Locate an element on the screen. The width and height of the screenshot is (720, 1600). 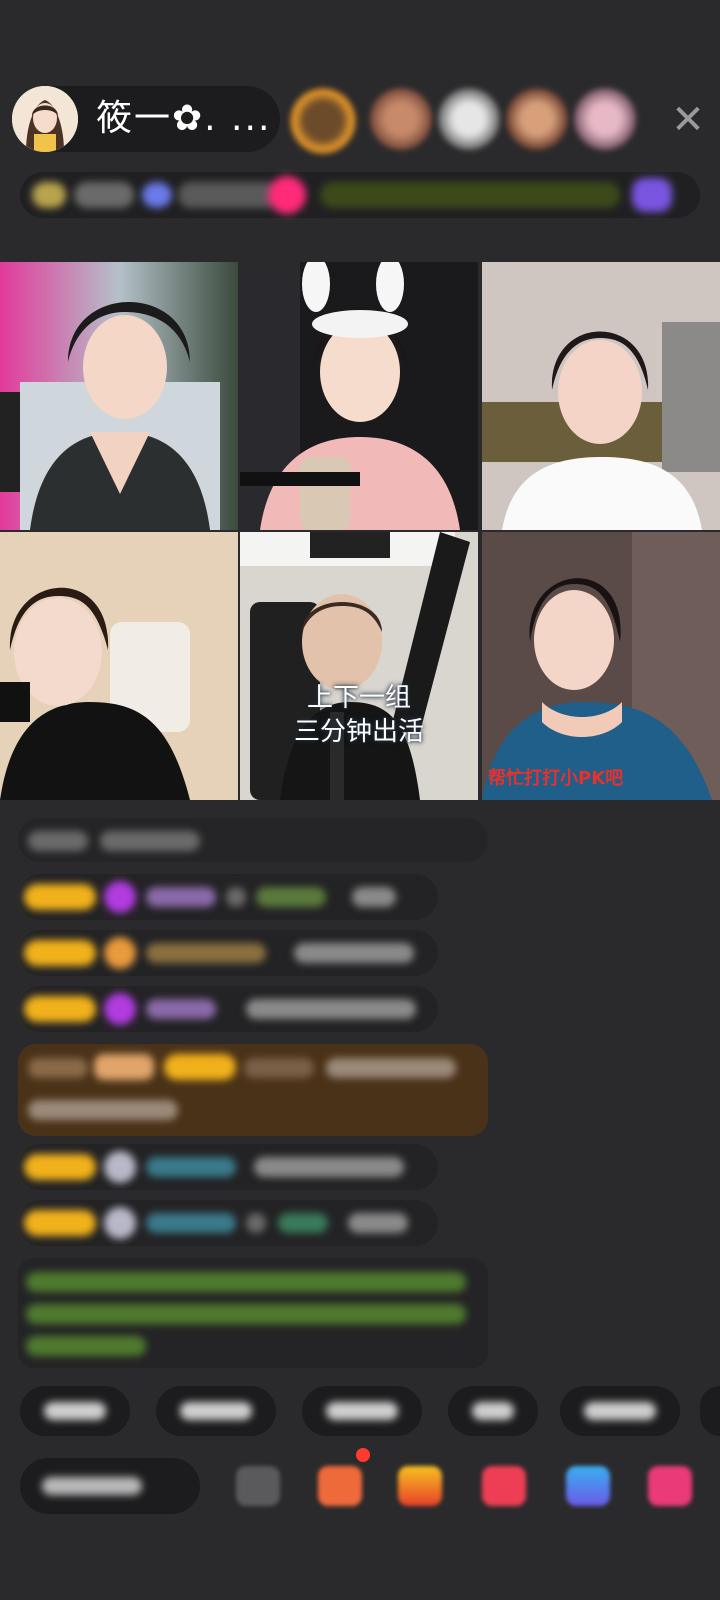
system-notice is located at coordinates (253, 1313).